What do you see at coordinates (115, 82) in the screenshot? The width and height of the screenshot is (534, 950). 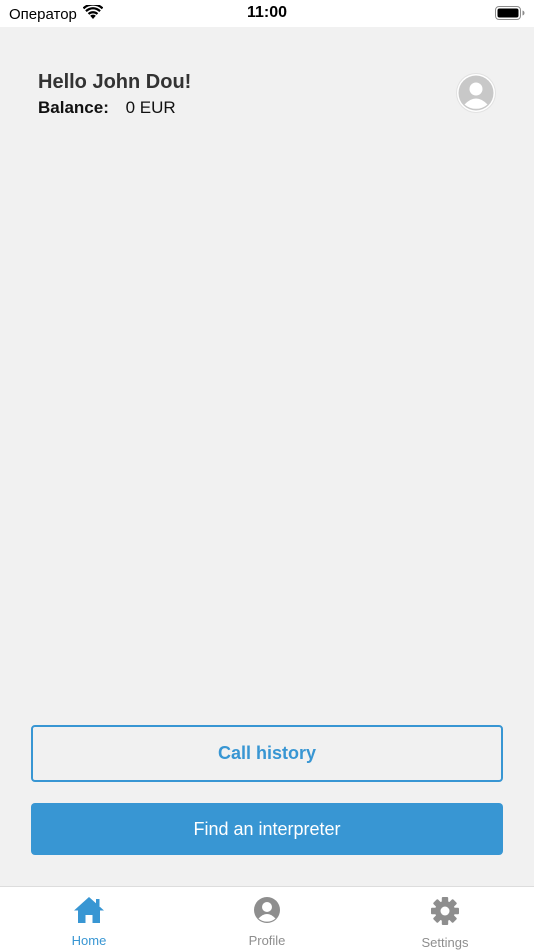 I see `greeting-title: Hello John Dou!` at bounding box center [115, 82].